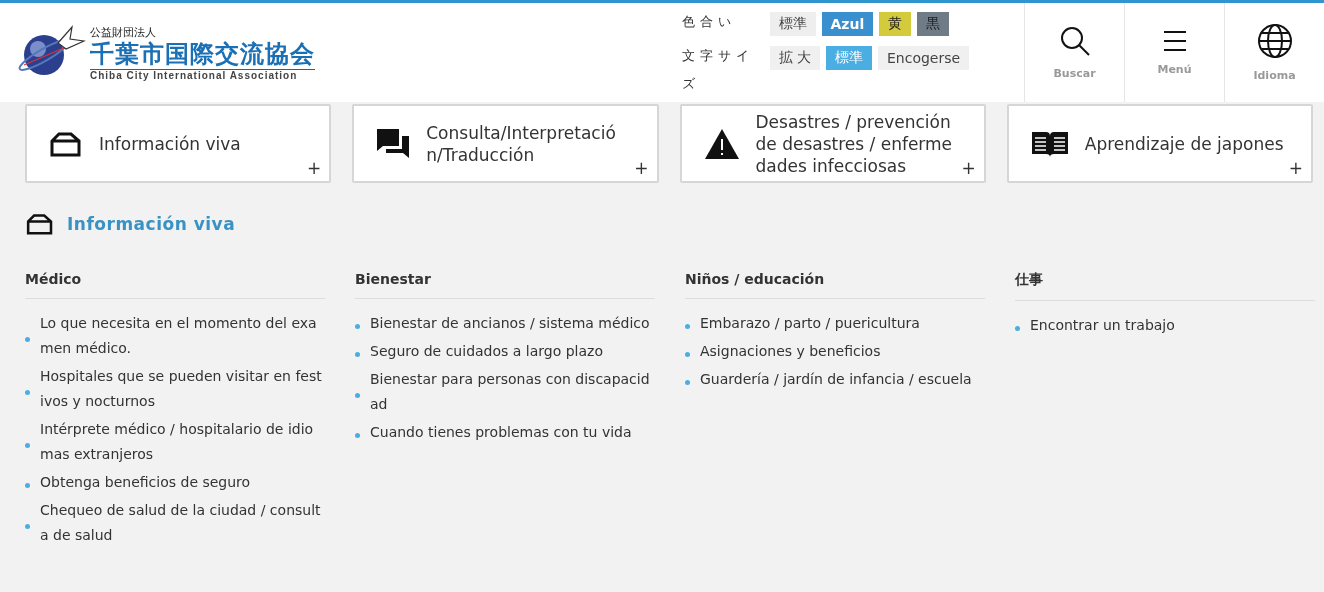  I want to click on category-card: Desastres / prevención de desastres / enfermedades infecciosas +, so click(832, 143).